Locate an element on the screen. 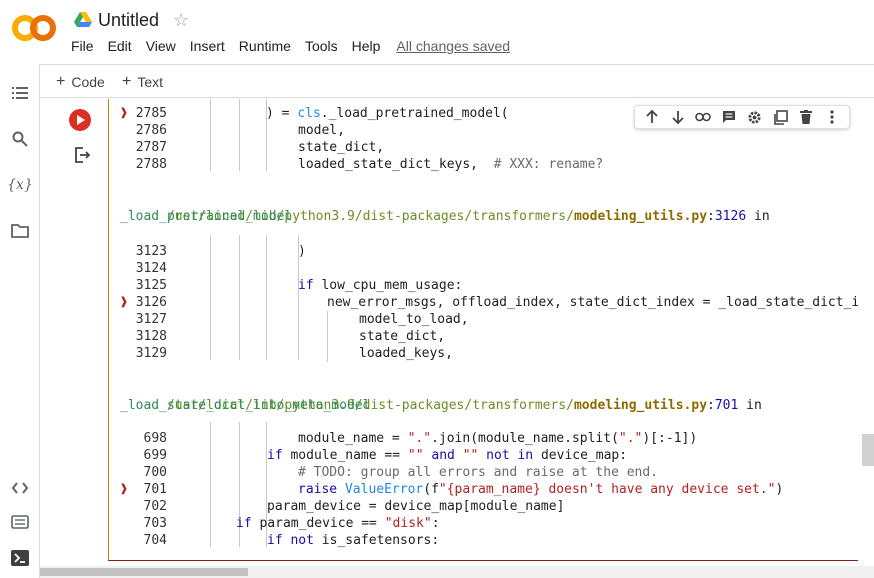 The width and height of the screenshot is (874, 578). clear-output-icon is located at coordinates (82, 155).